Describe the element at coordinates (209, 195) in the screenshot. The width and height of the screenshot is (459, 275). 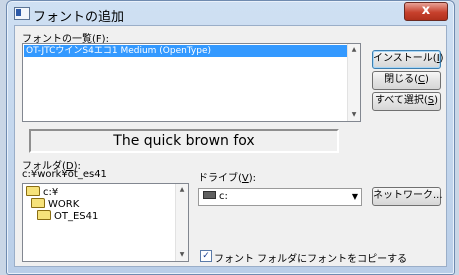
I see `hard-drive-icon` at that location.